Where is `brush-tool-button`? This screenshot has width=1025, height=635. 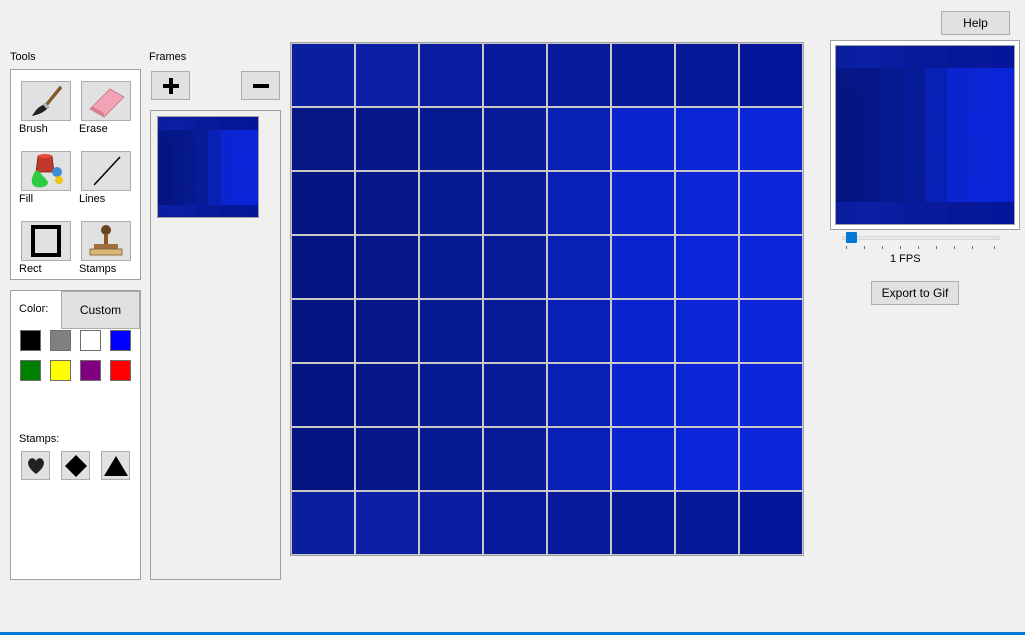
brush-tool-button is located at coordinates (46, 101).